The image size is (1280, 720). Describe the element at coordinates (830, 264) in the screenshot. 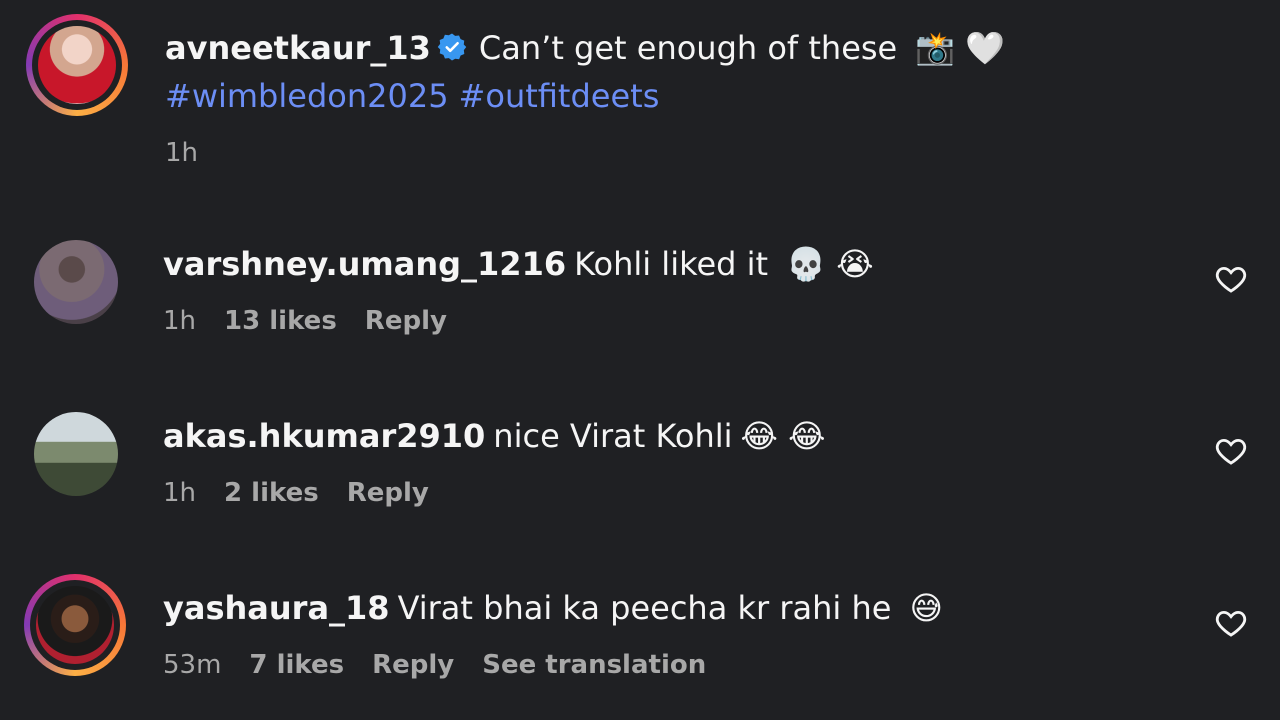

I see `comment-emojis: 💀 😭` at that location.